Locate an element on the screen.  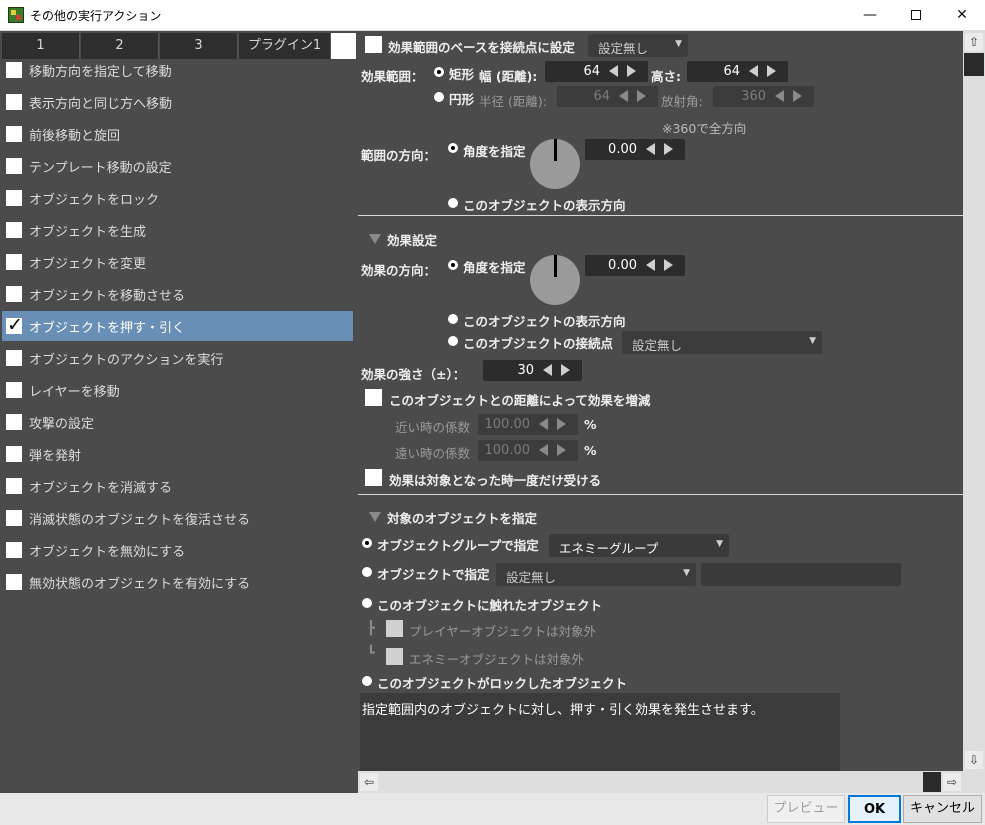
object-radio is located at coordinates (367, 572).